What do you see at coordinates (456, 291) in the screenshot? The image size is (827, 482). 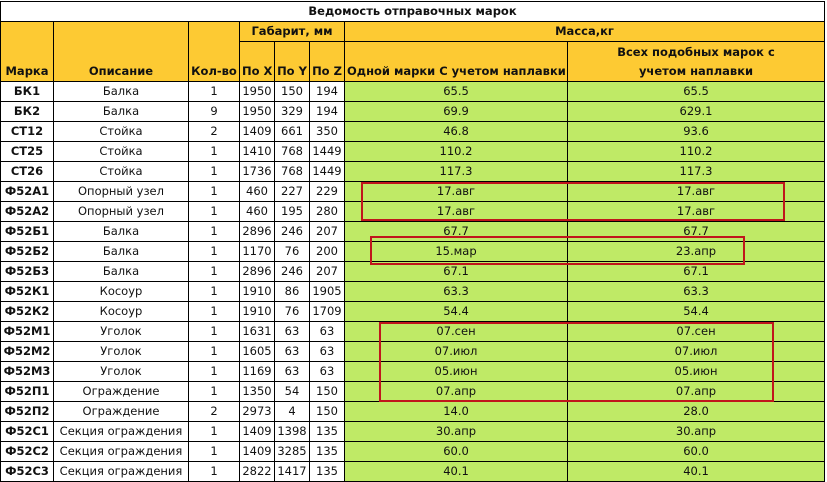 I see `cell-mass-one: 63.3` at bounding box center [456, 291].